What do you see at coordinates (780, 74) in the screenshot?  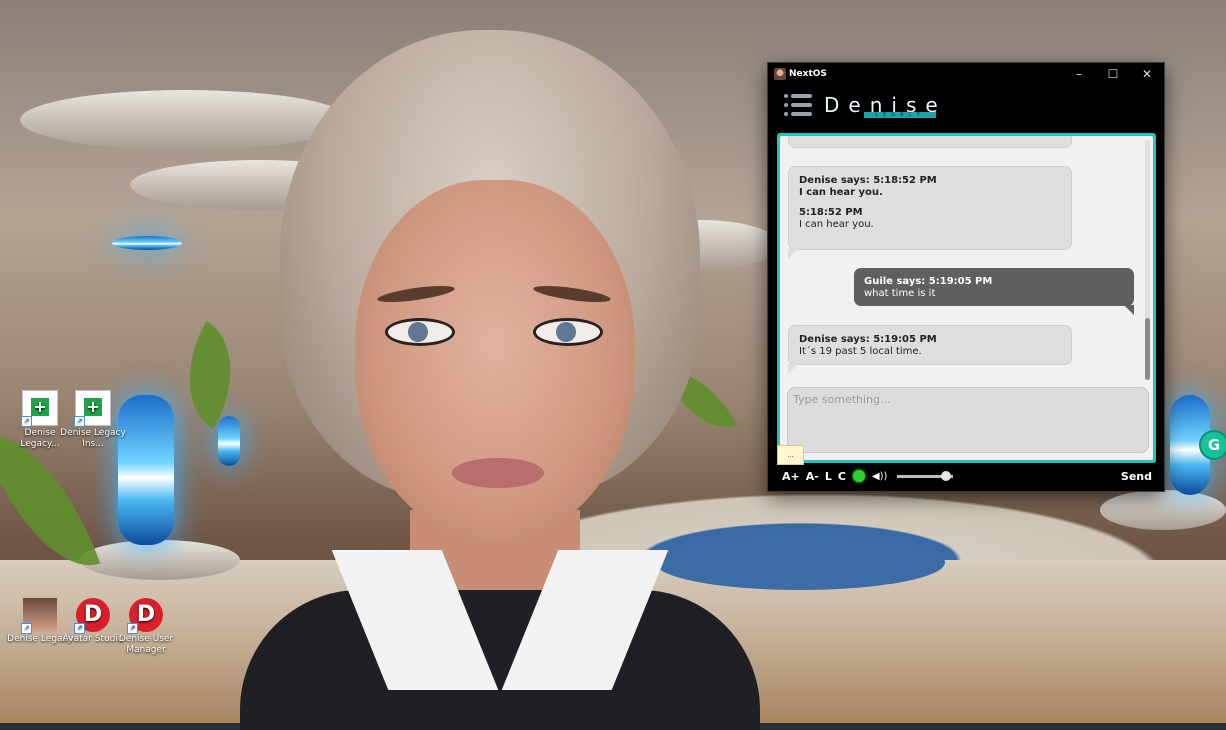 I see `app-icon` at bounding box center [780, 74].